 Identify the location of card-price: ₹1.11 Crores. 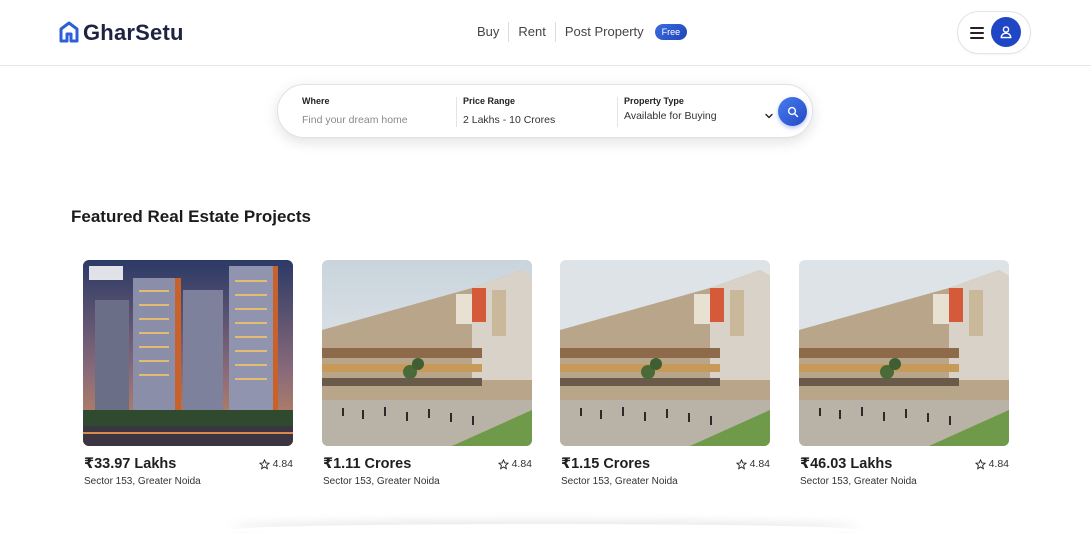
(367, 464).